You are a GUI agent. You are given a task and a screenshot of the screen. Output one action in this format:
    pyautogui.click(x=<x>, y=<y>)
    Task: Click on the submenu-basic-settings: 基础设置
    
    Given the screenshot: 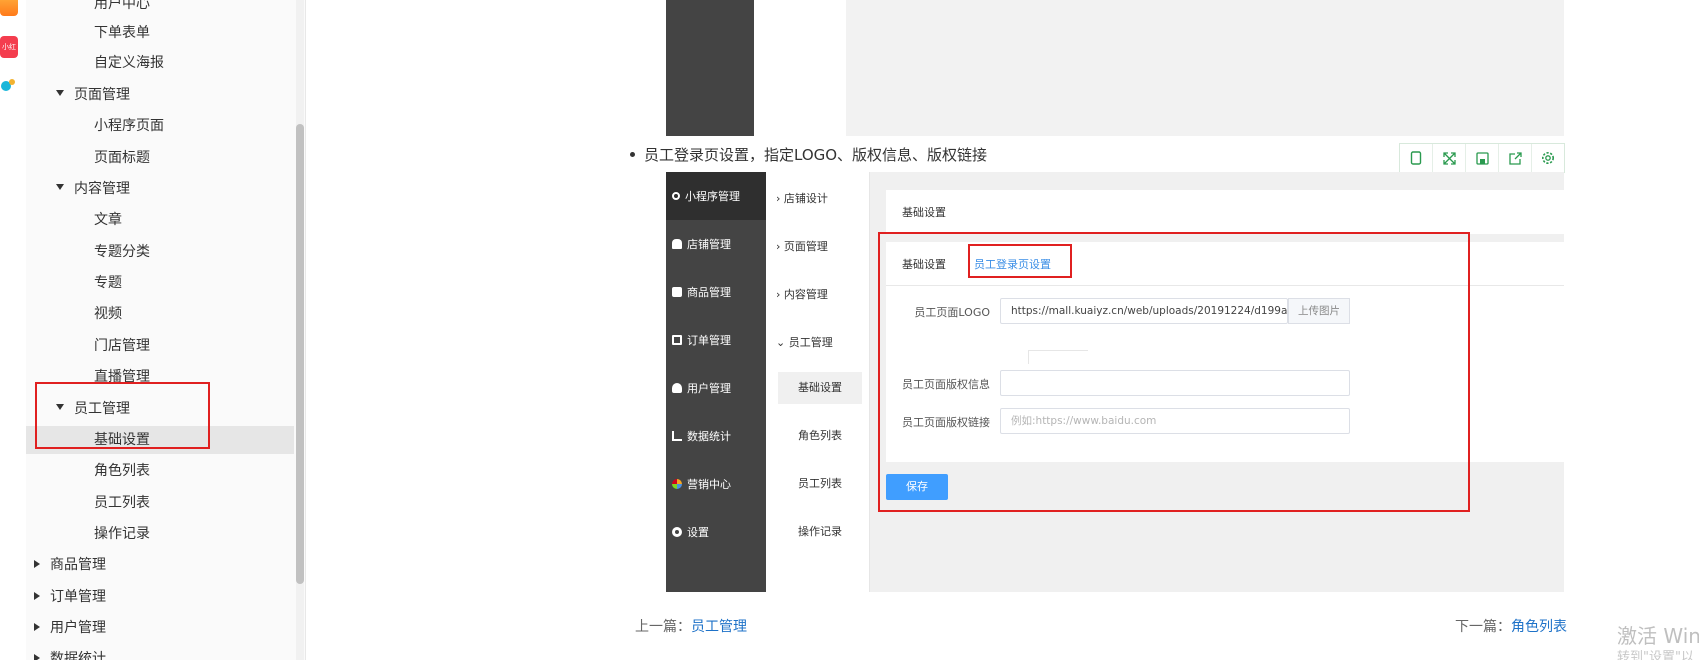 What is the action you would take?
    pyautogui.click(x=820, y=388)
    